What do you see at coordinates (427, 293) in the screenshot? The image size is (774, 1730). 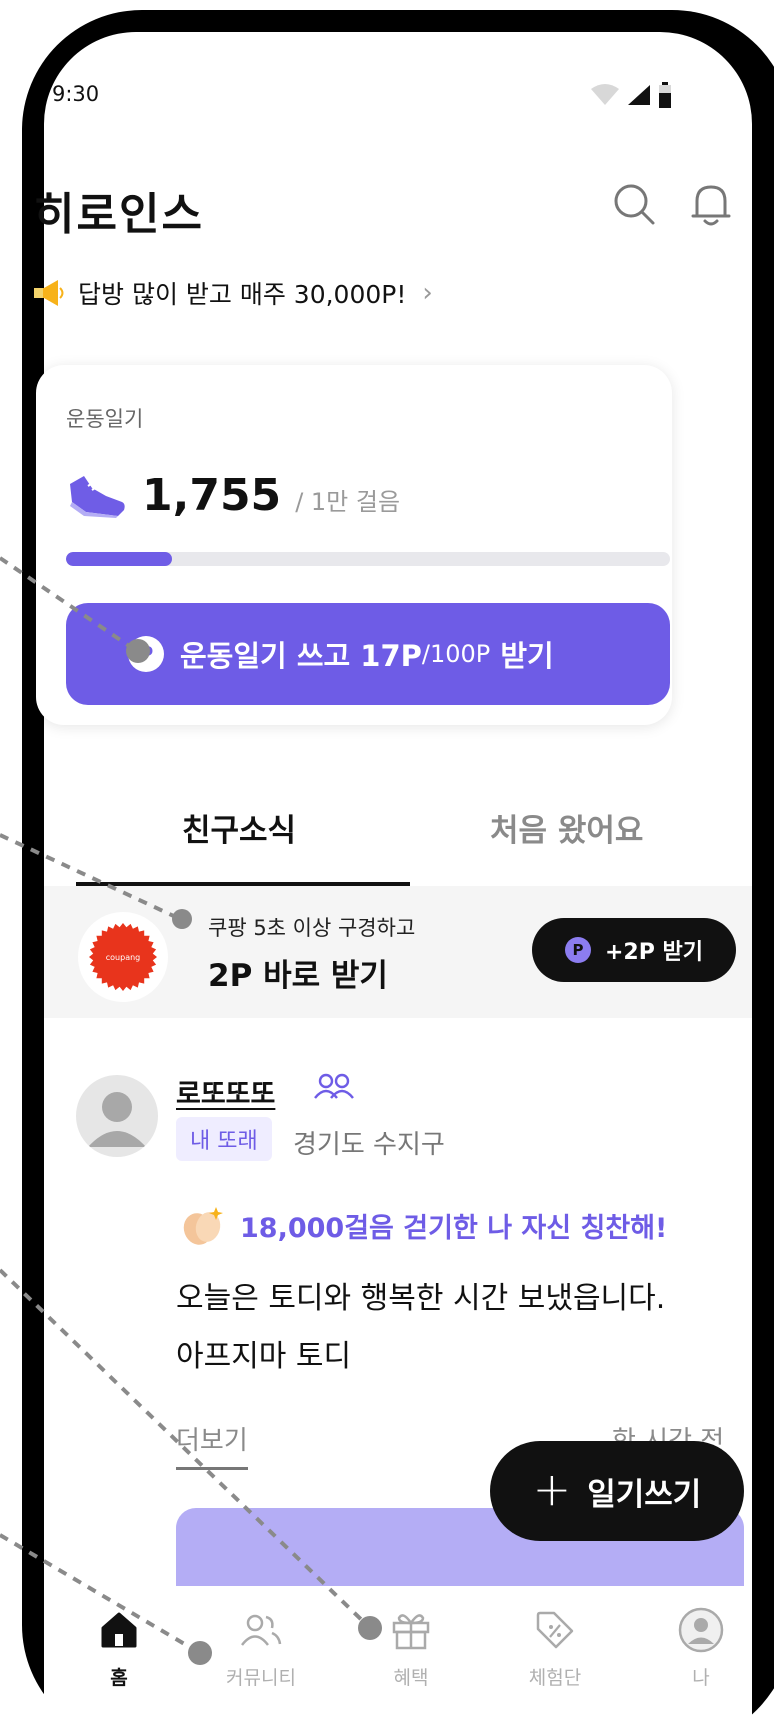 I see `chevron-right-icon: ›` at bounding box center [427, 293].